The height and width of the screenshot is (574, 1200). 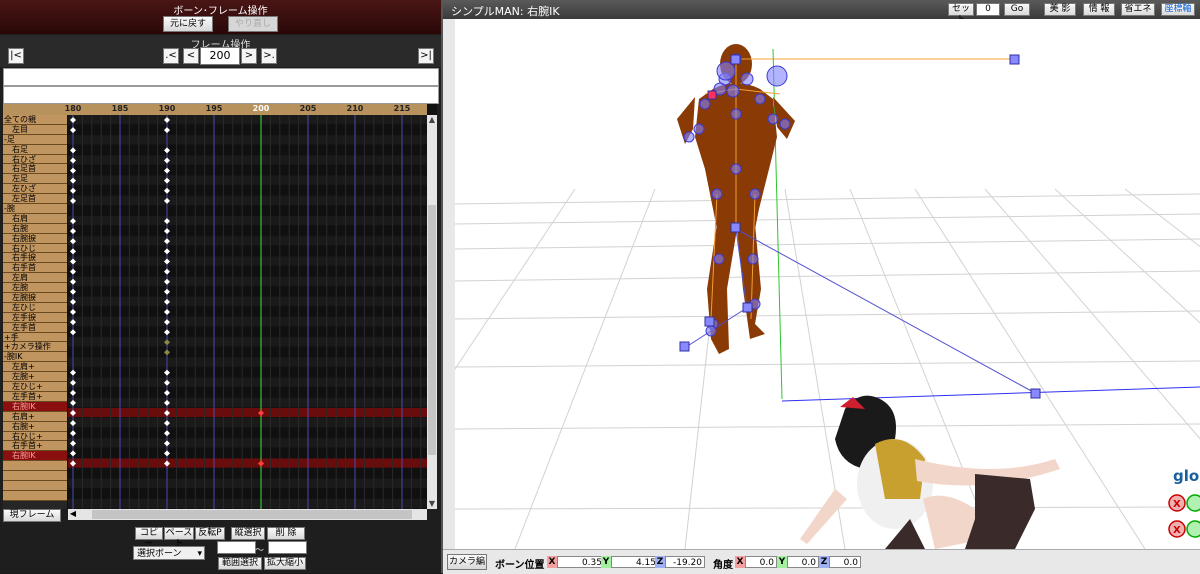 What do you see at coordinates (961, 14) in the screenshot?
I see `set-button: セット` at bounding box center [961, 14].